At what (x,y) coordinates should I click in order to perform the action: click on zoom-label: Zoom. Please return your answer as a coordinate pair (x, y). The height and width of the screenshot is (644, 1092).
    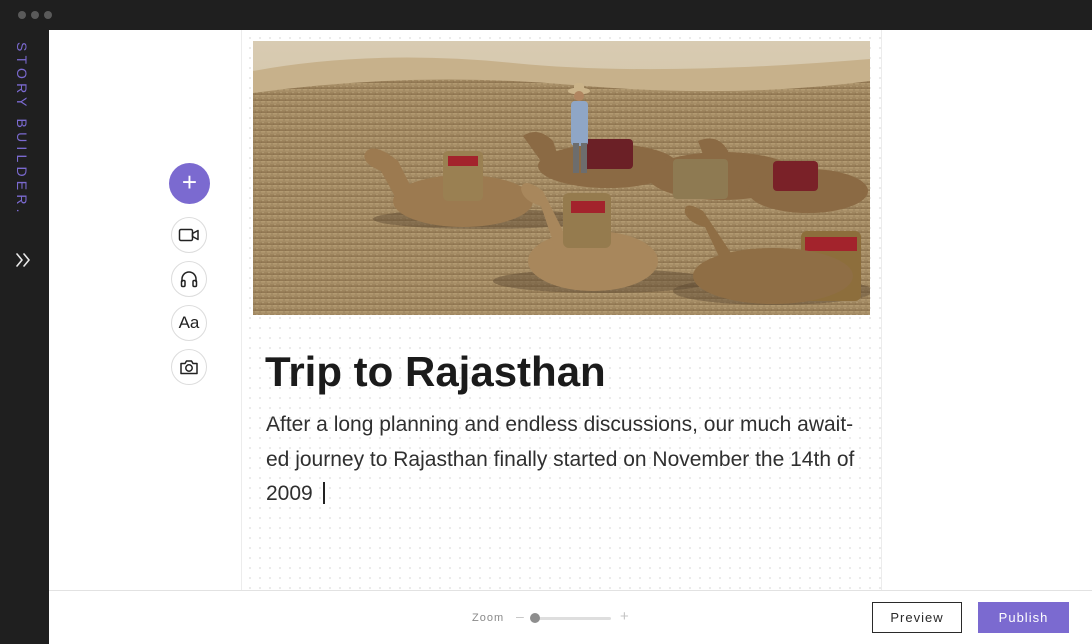
    Looking at the image, I should click on (488, 618).